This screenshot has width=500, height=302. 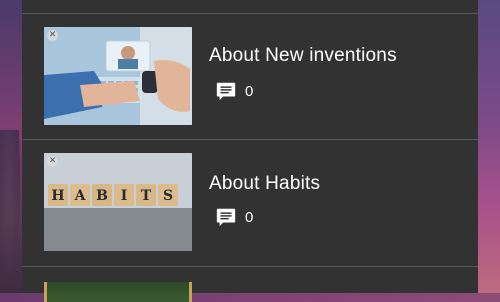 I want to click on habits-wooden-blocks-image: H A B I T S, so click(x=118, y=202).